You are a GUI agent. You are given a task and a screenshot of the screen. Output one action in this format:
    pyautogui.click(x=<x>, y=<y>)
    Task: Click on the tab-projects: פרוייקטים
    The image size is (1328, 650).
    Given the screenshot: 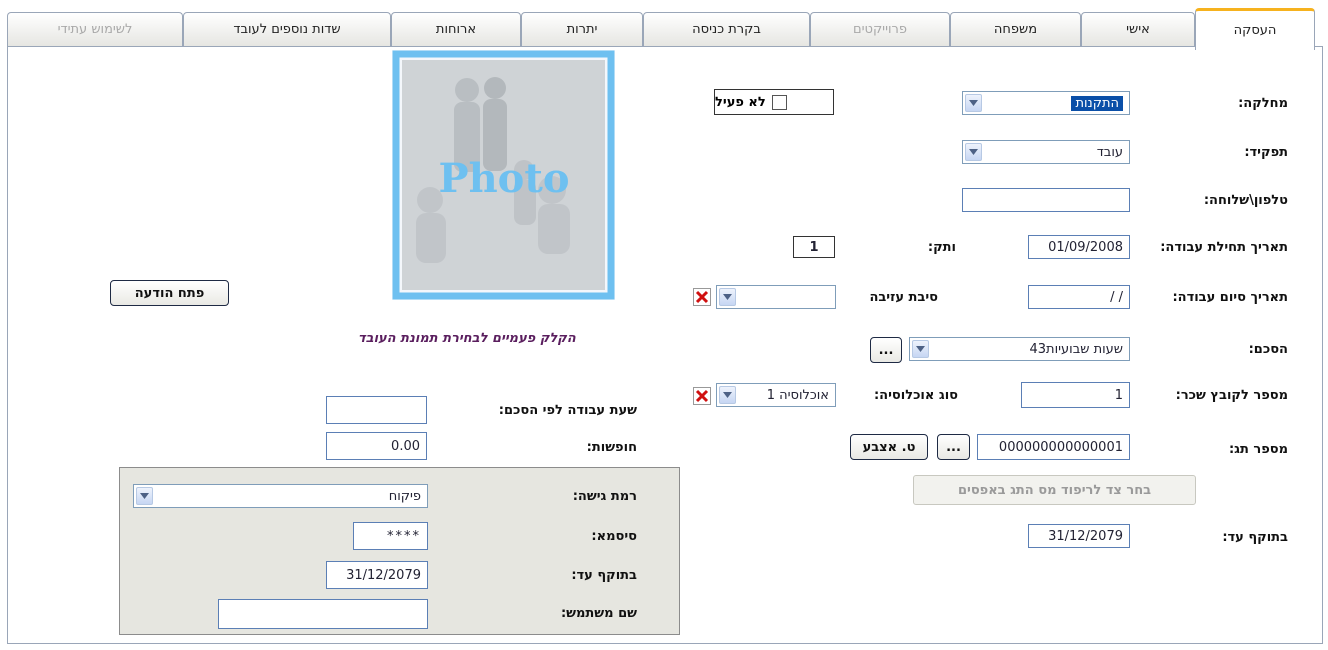 What is the action you would take?
    pyautogui.click(x=880, y=29)
    